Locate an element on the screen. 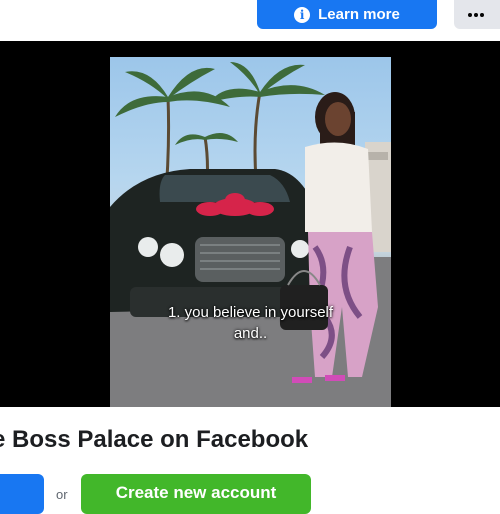  caption-line-1: 1. you believe in yourself is located at coordinates (250, 312).